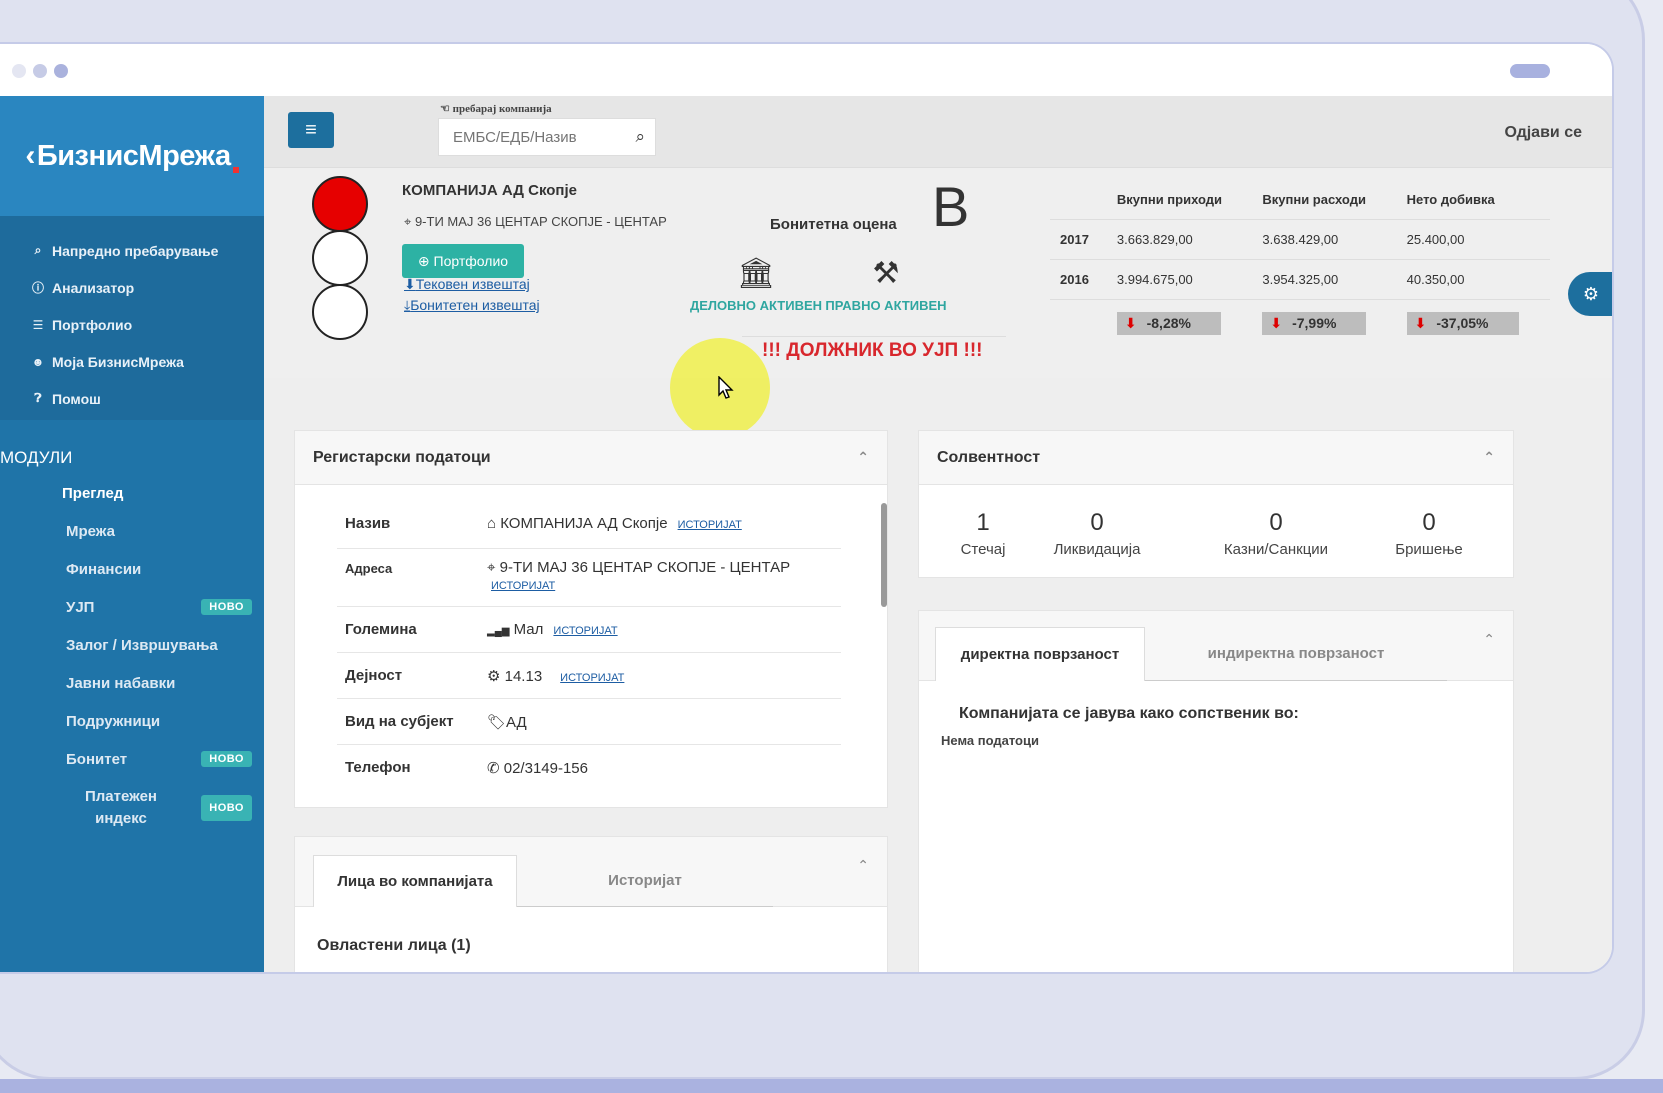 The height and width of the screenshot is (1093, 1663). I want to click on module-ujp: УЈП НОВО, so click(132, 607).